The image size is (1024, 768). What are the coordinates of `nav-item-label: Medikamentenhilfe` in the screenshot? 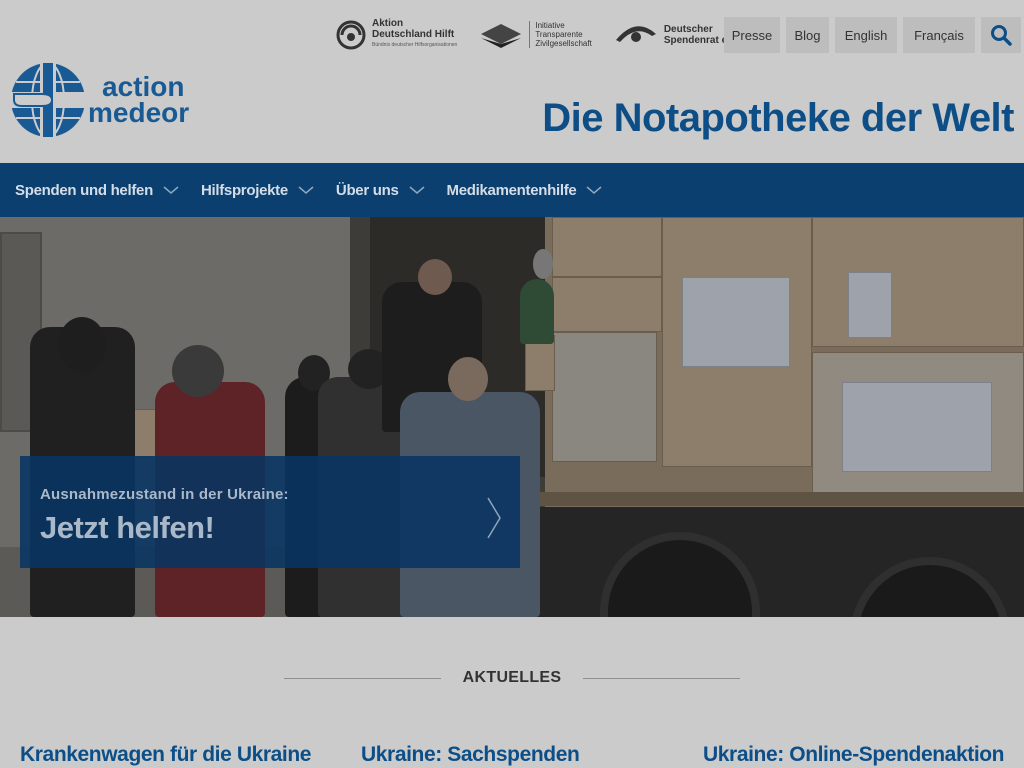 It's located at (511, 190).